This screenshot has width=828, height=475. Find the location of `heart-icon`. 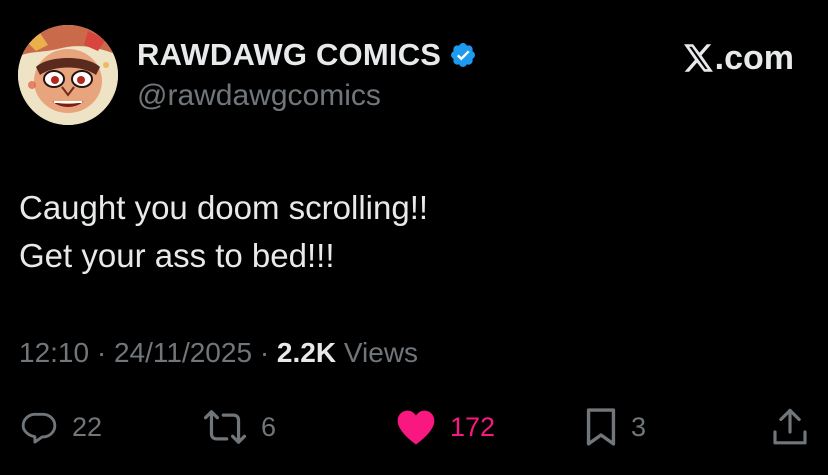

heart-icon is located at coordinates (416, 427).